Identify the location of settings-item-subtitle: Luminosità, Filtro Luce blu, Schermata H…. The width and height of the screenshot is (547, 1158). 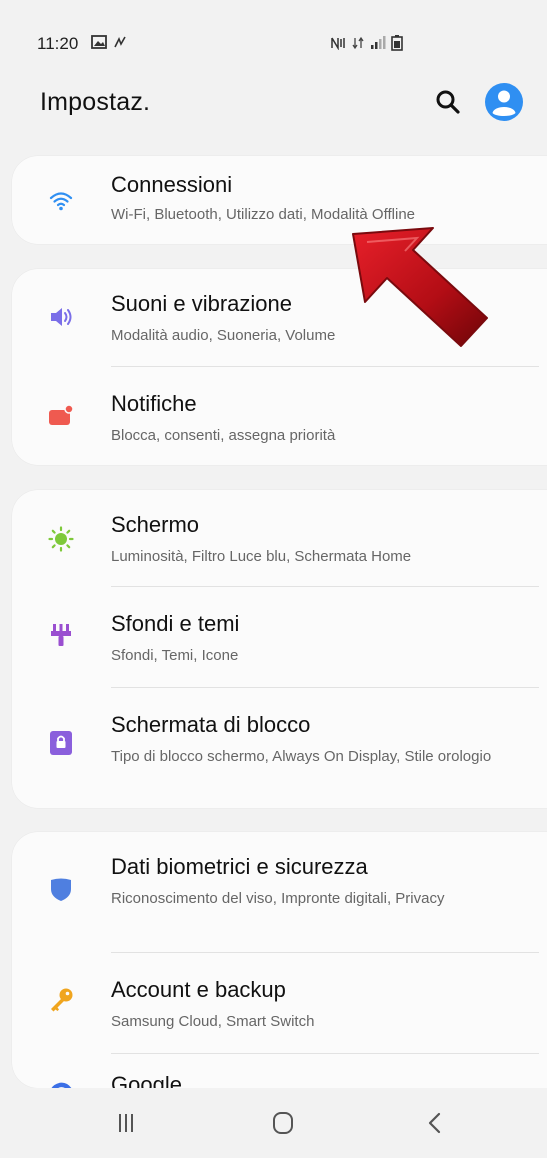
(261, 556).